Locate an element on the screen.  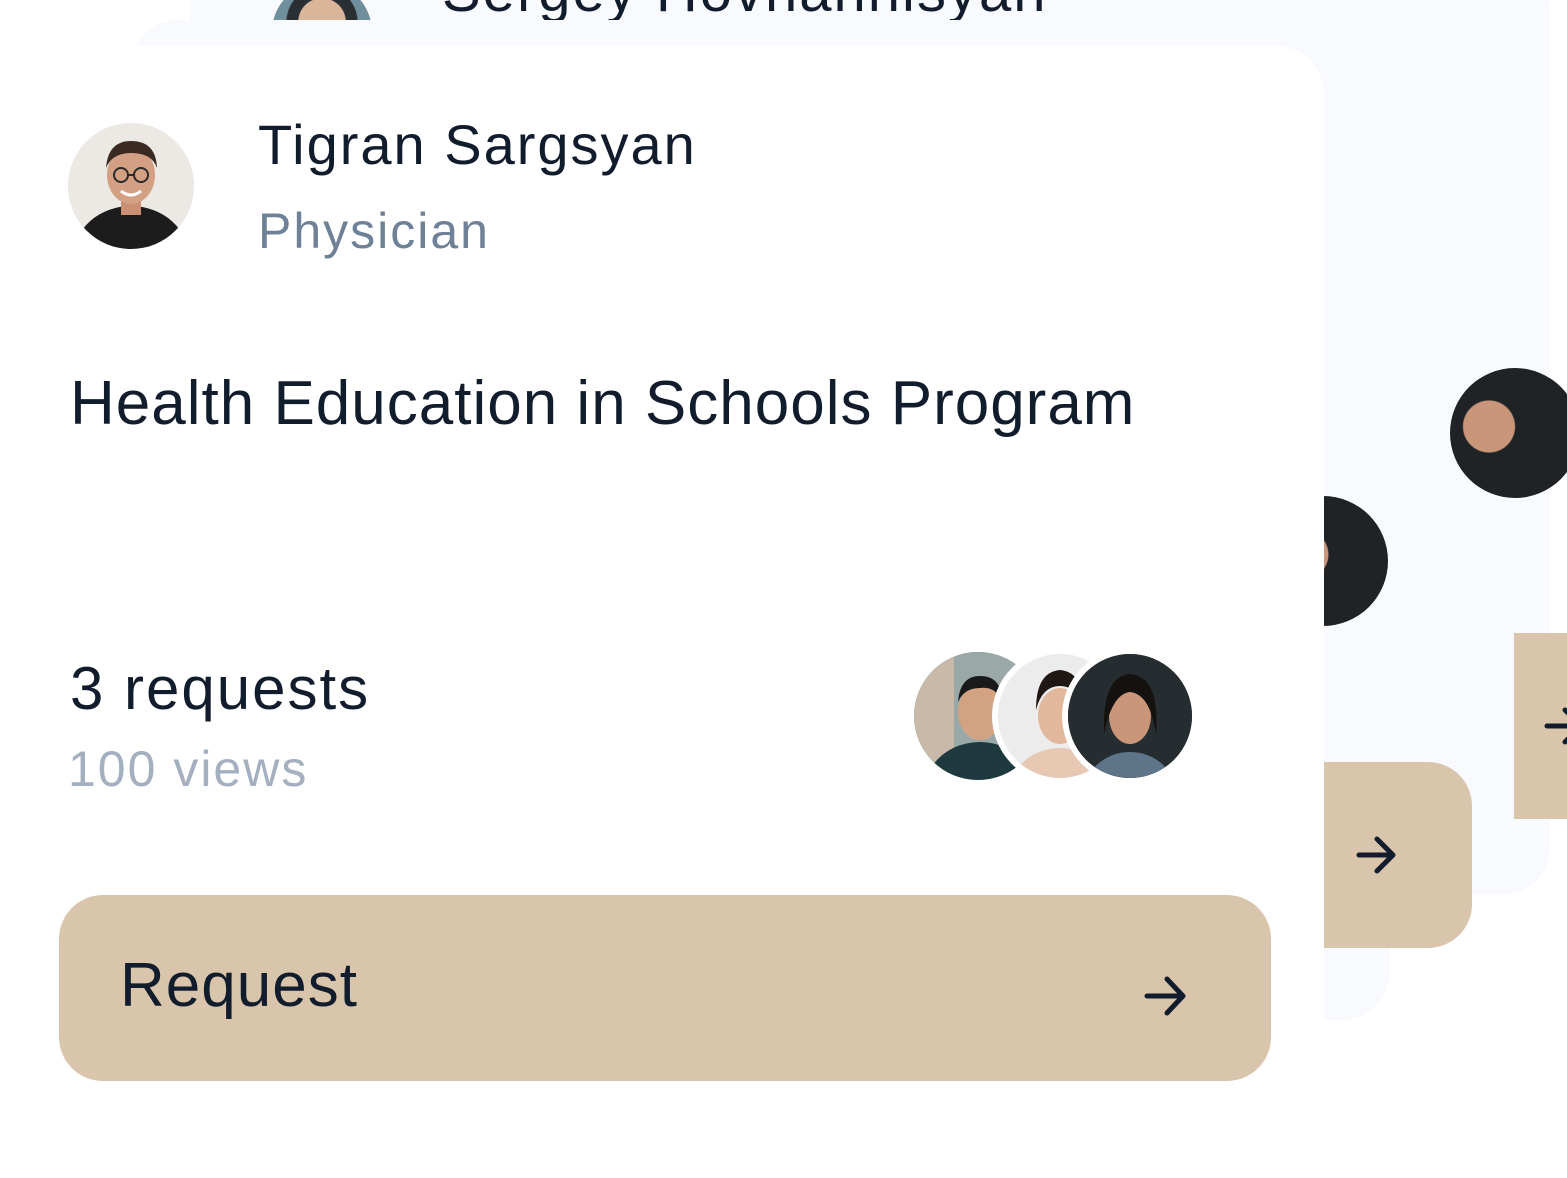
requester-avatar is located at coordinates (1130, 716).